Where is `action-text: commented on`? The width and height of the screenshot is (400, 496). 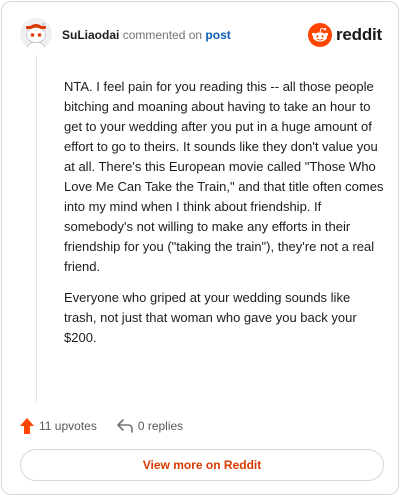 action-text: commented on is located at coordinates (162, 35).